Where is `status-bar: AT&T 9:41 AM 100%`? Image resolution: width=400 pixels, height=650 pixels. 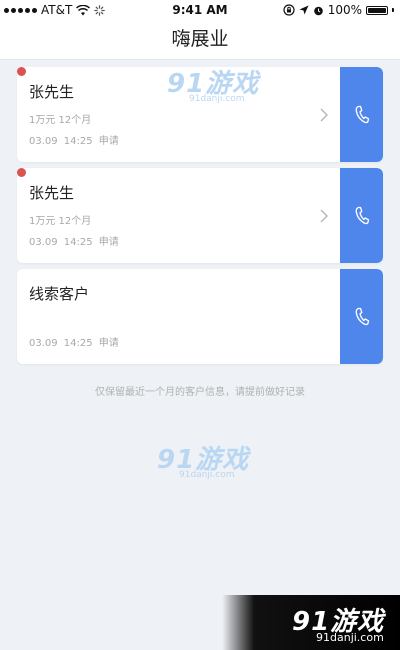 status-bar: AT&T 9:41 AM 100% is located at coordinates (200, 10).